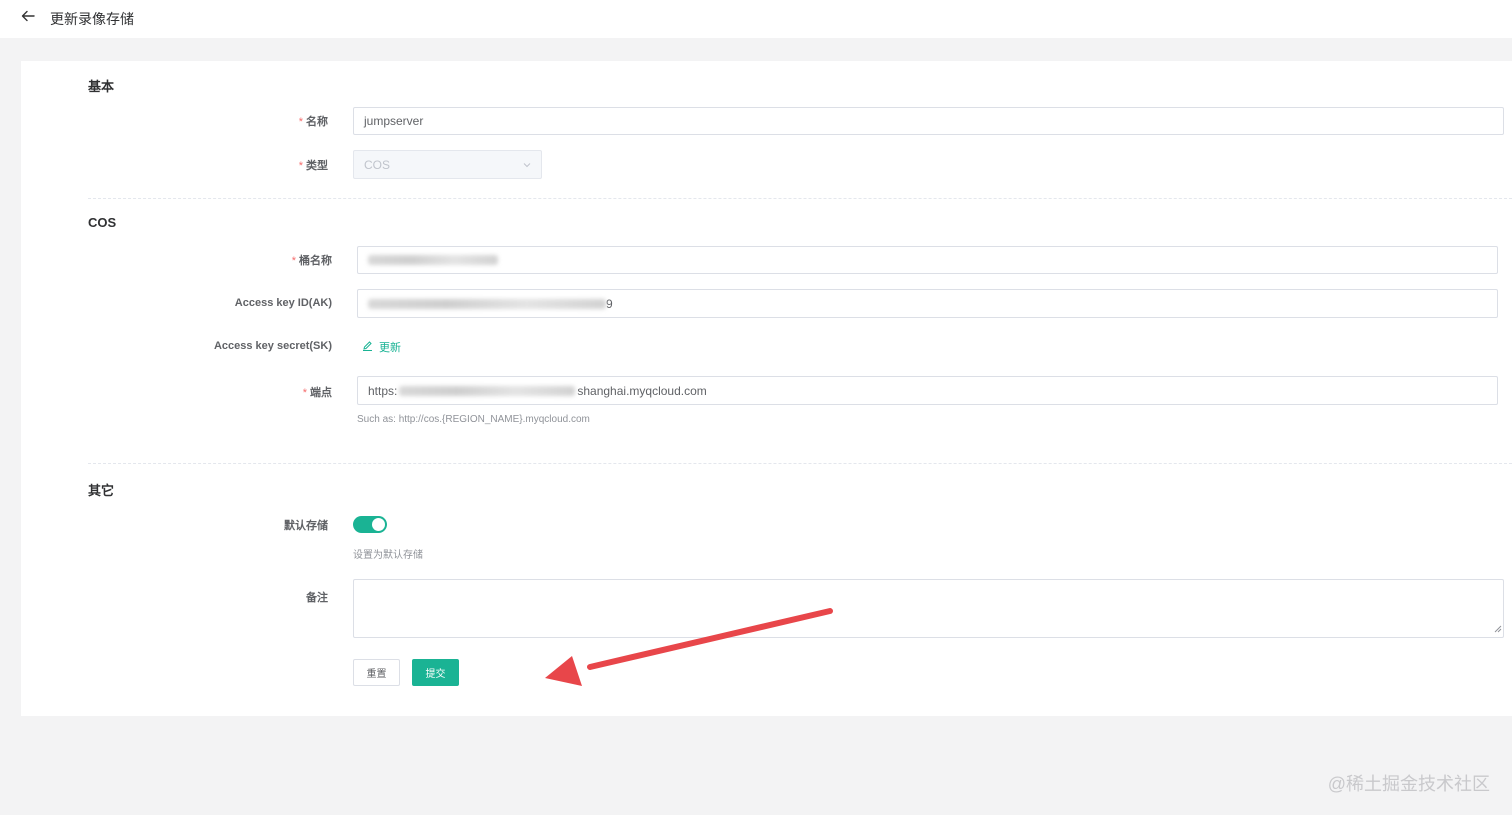 The image size is (1512, 815). What do you see at coordinates (264, 121) in the screenshot?
I see `name-label: * 名称` at bounding box center [264, 121].